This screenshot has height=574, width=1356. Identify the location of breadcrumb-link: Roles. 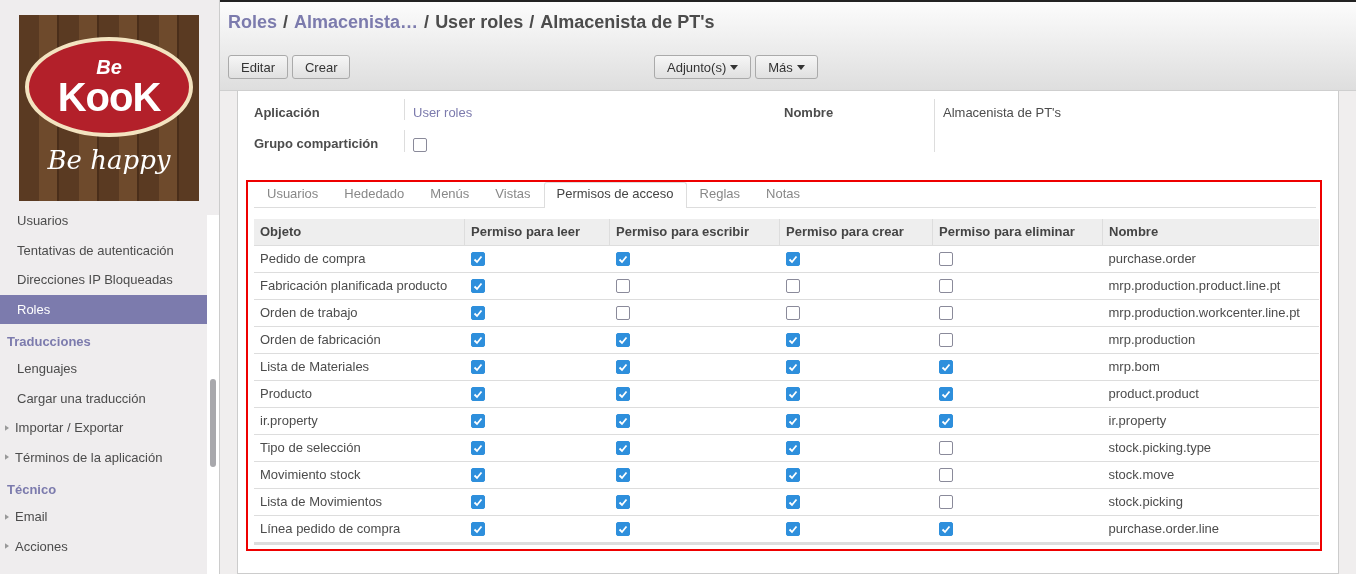
(253, 22).